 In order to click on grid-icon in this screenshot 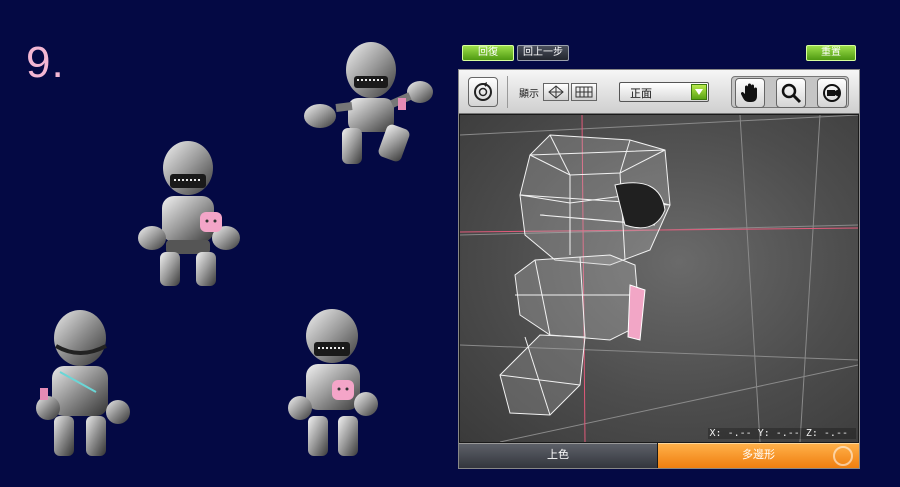, I will do `click(584, 92)`.